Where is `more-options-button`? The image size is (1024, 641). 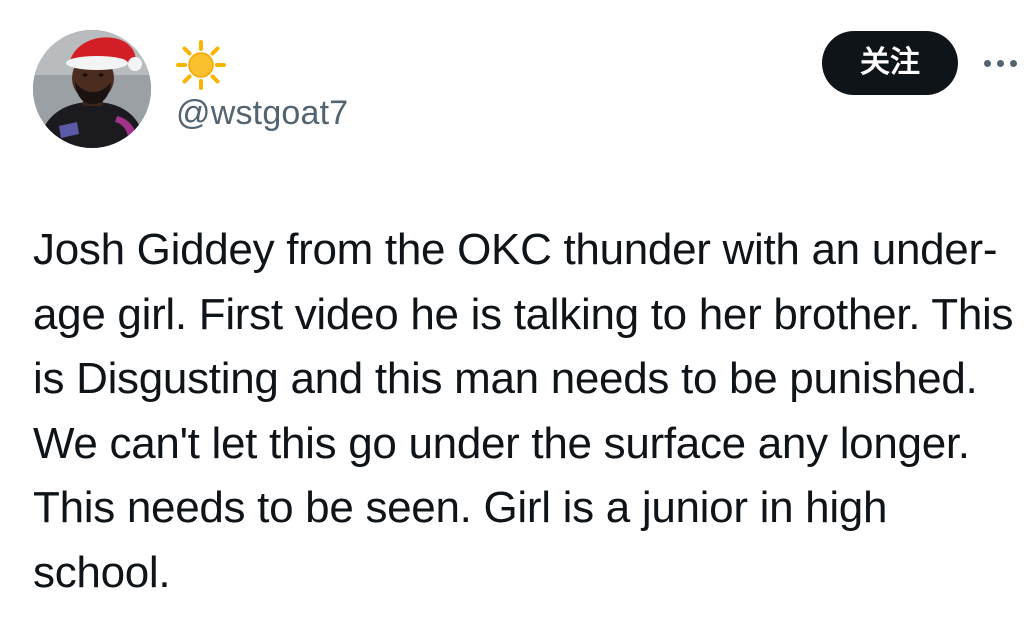
more-options-button is located at coordinates (1004, 63).